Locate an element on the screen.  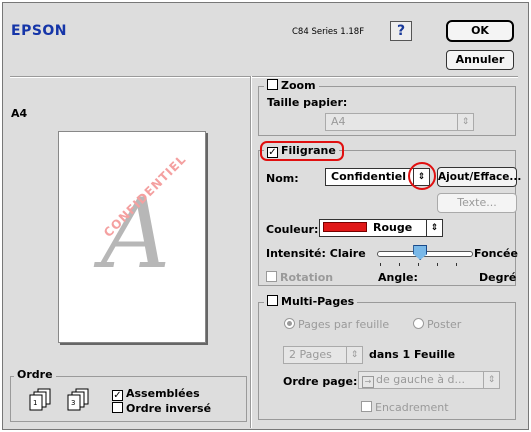
multipages-checkbox: Multi-Pages is located at coordinates (311, 301).